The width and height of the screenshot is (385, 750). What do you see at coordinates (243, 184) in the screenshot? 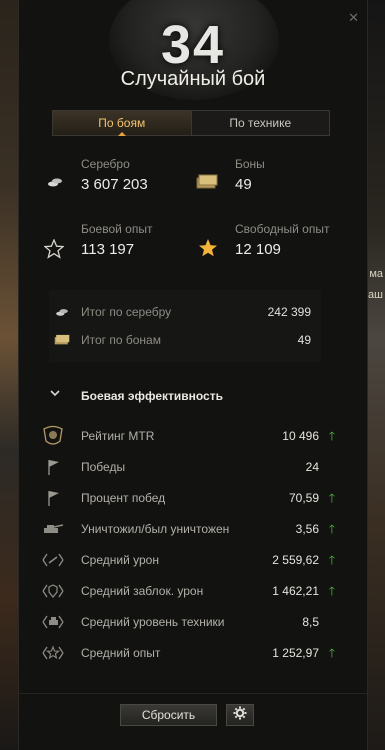
I see `bonds-value: 49` at bounding box center [243, 184].